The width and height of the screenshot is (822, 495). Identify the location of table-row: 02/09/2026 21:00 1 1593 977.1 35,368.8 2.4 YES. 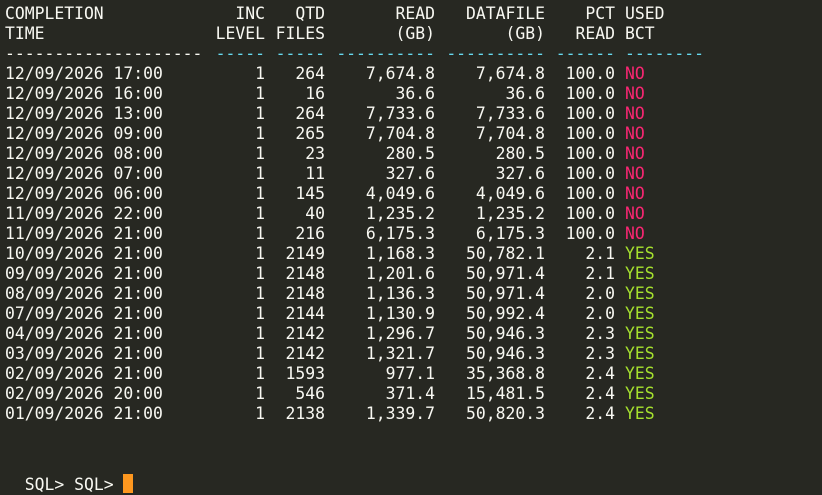
(411, 374).